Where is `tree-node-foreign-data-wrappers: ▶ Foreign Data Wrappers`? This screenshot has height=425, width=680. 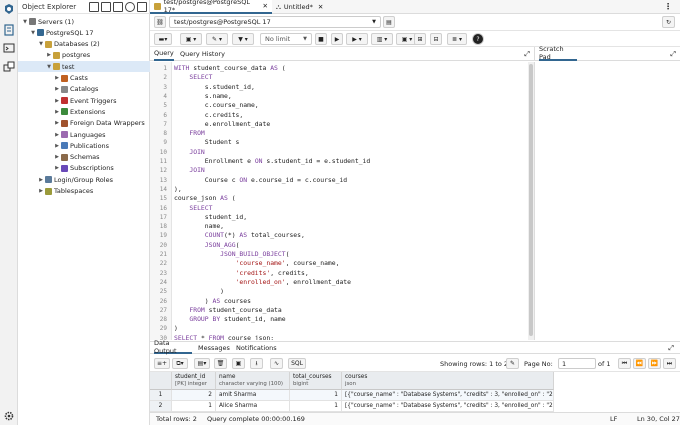
tree-node-foreign-data-wrappers: ▶ Foreign Data Wrappers is located at coordinates (84, 123).